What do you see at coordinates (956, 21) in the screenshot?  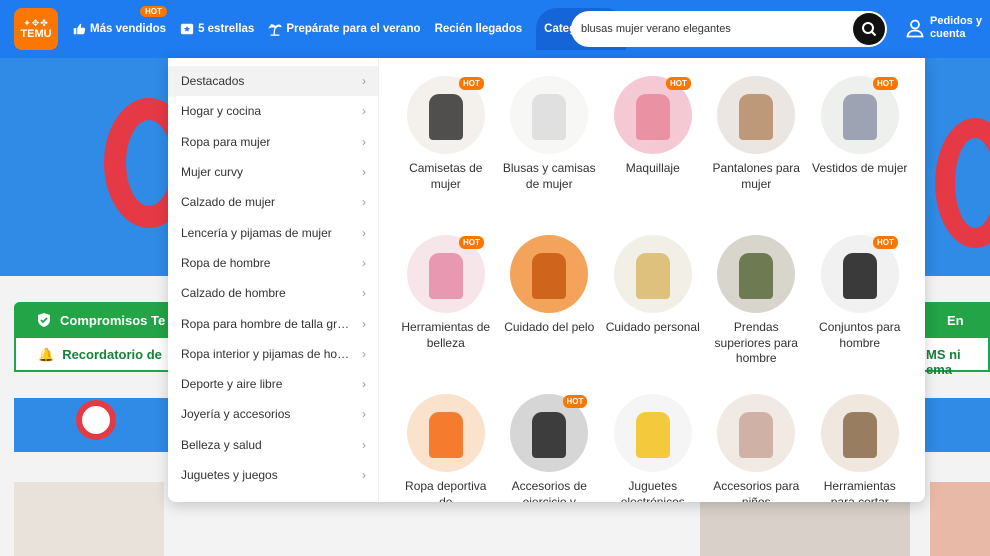 I see `account-line-1: Pedidos y` at bounding box center [956, 21].